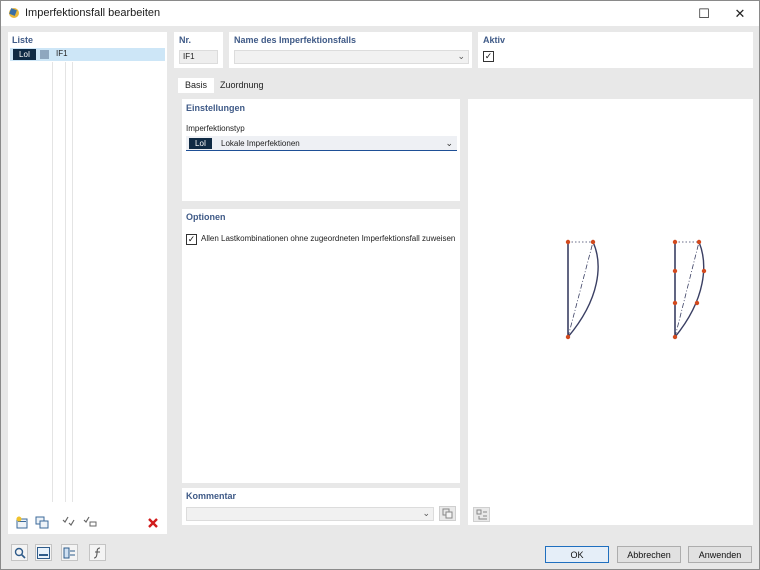 The height and width of the screenshot is (570, 760). Describe the element at coordinates (62, 53) in the screenshot. I see `list-item-name: IF1` at that location.